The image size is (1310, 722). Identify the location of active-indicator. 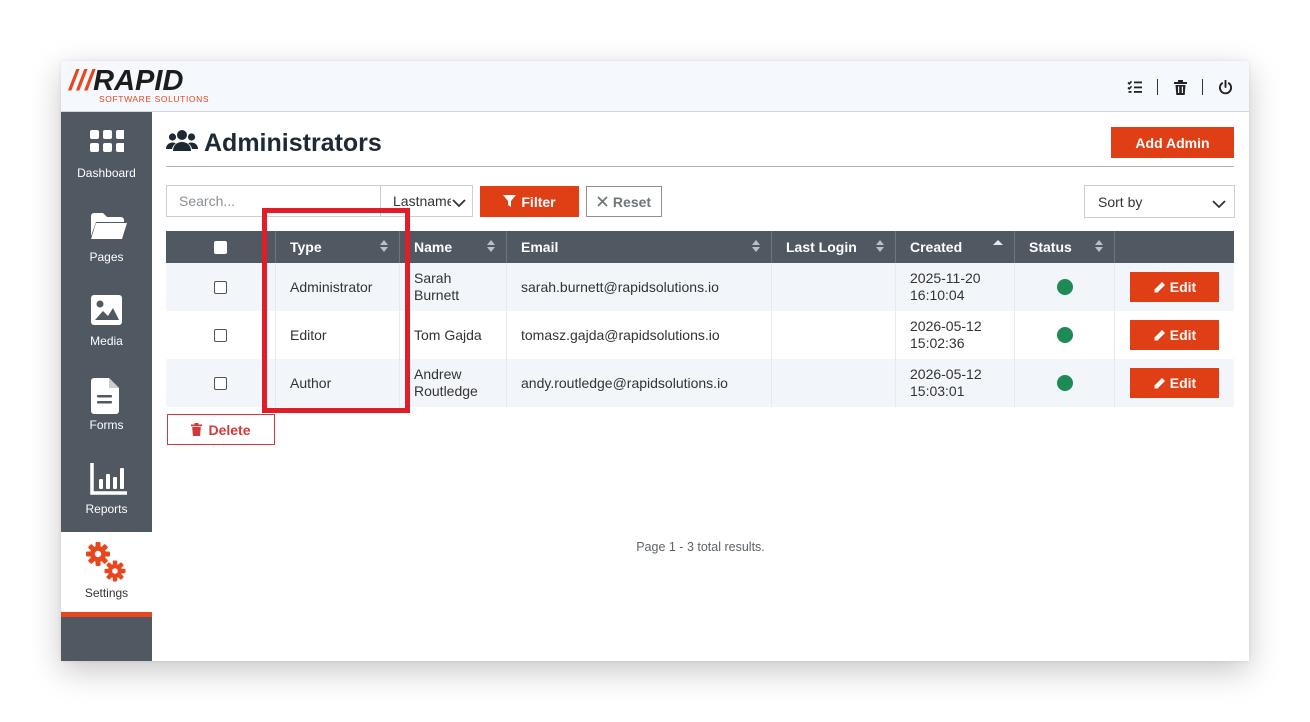
(106, 614).